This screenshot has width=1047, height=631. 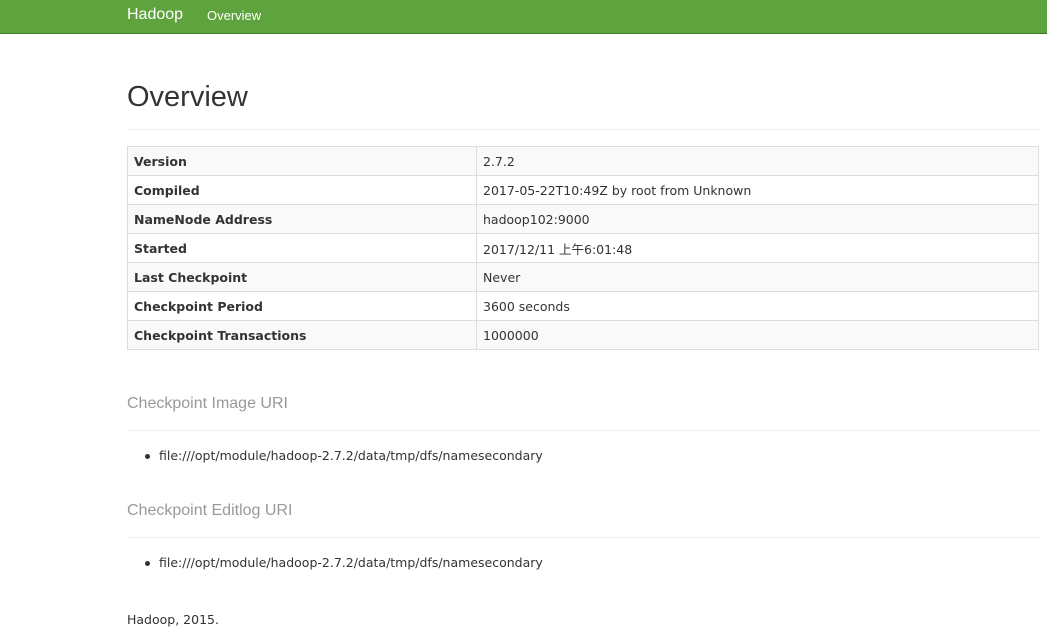 What do you see at coordinates (302, 277) in the screenshot?
I see `row-label: Last Checkpoint` at bounding box center [302, 277].